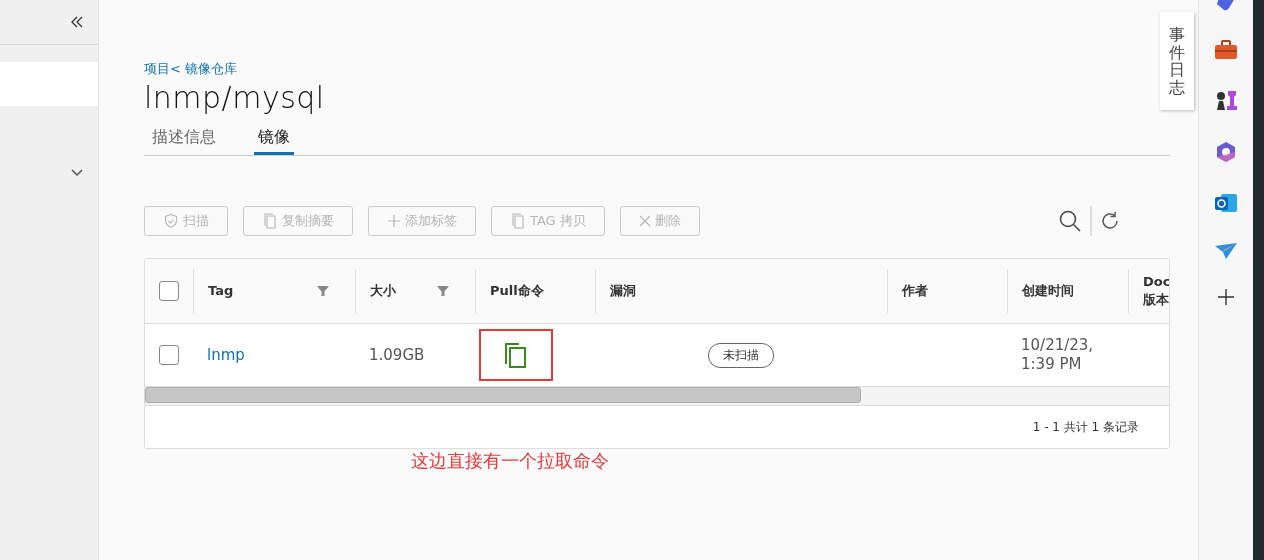  What do you see at coordinates (226, 355) in the screenshot?
I see `tag-link: lnmp` at bounding box center [226, 355].